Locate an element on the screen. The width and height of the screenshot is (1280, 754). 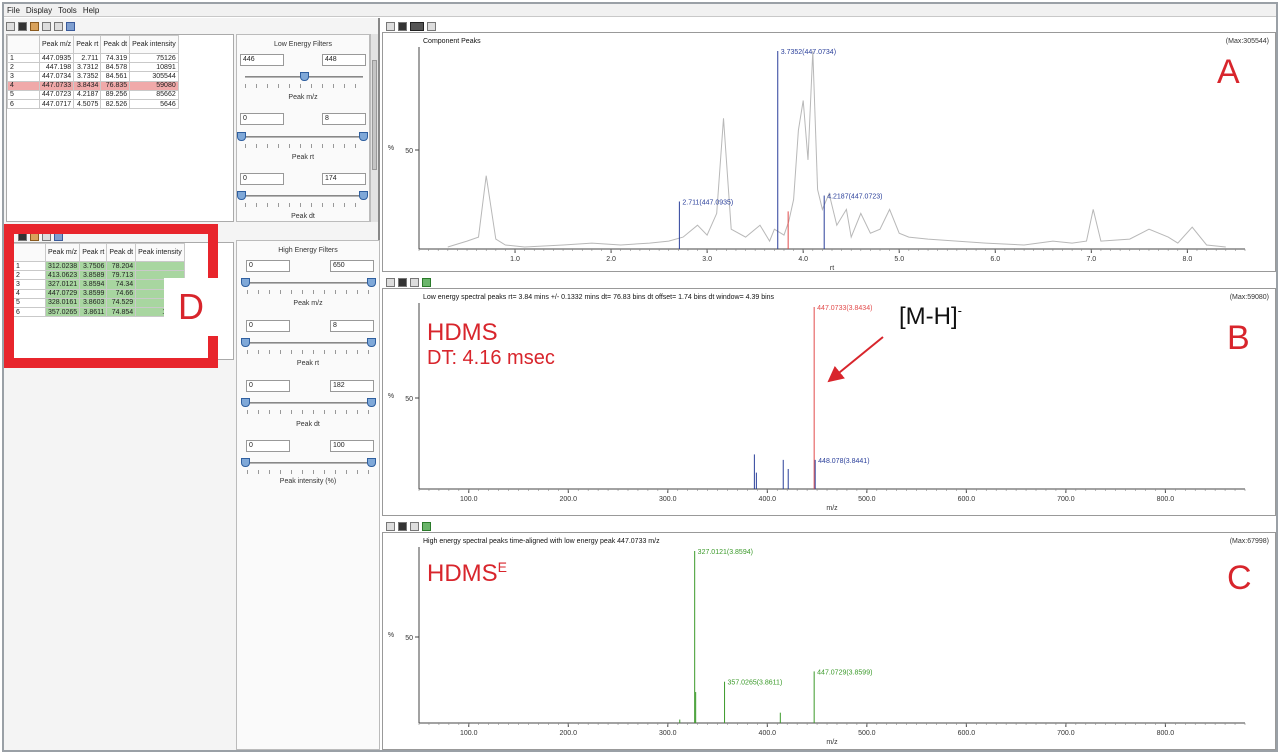
low-dt-slider-min-thumb is located at coordinates (241, 195).